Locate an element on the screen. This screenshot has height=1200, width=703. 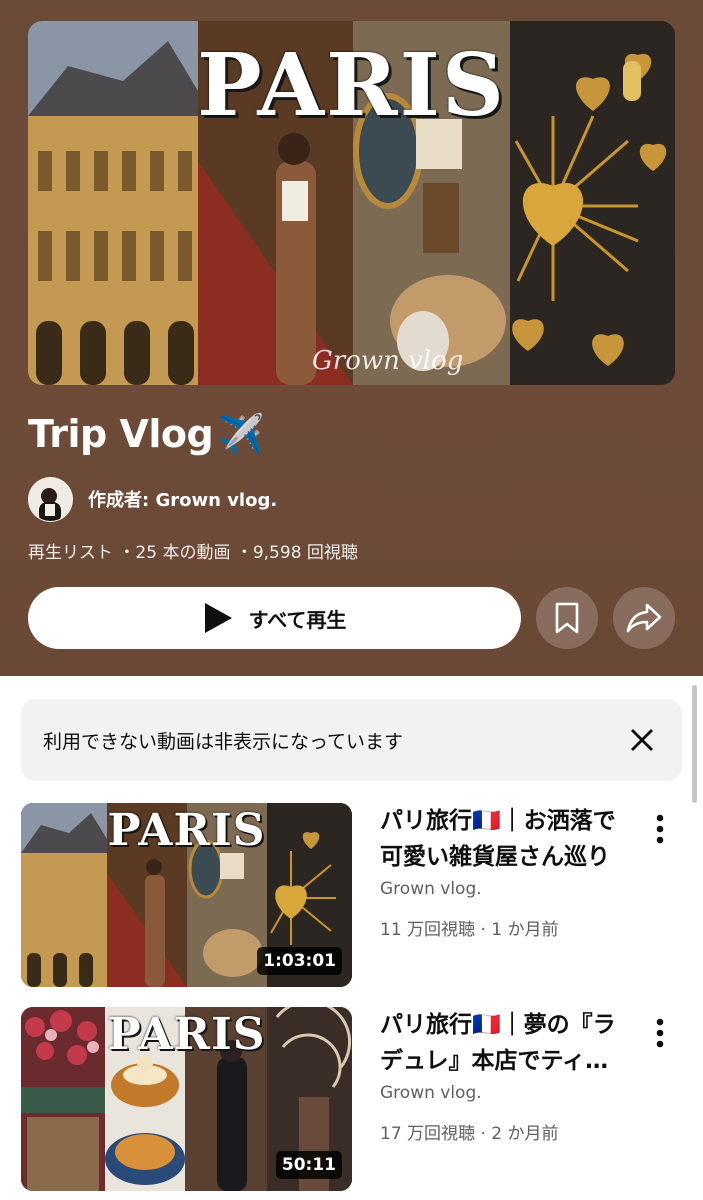
duration-badge: 50:11 is located at coordinates (308, 1165).